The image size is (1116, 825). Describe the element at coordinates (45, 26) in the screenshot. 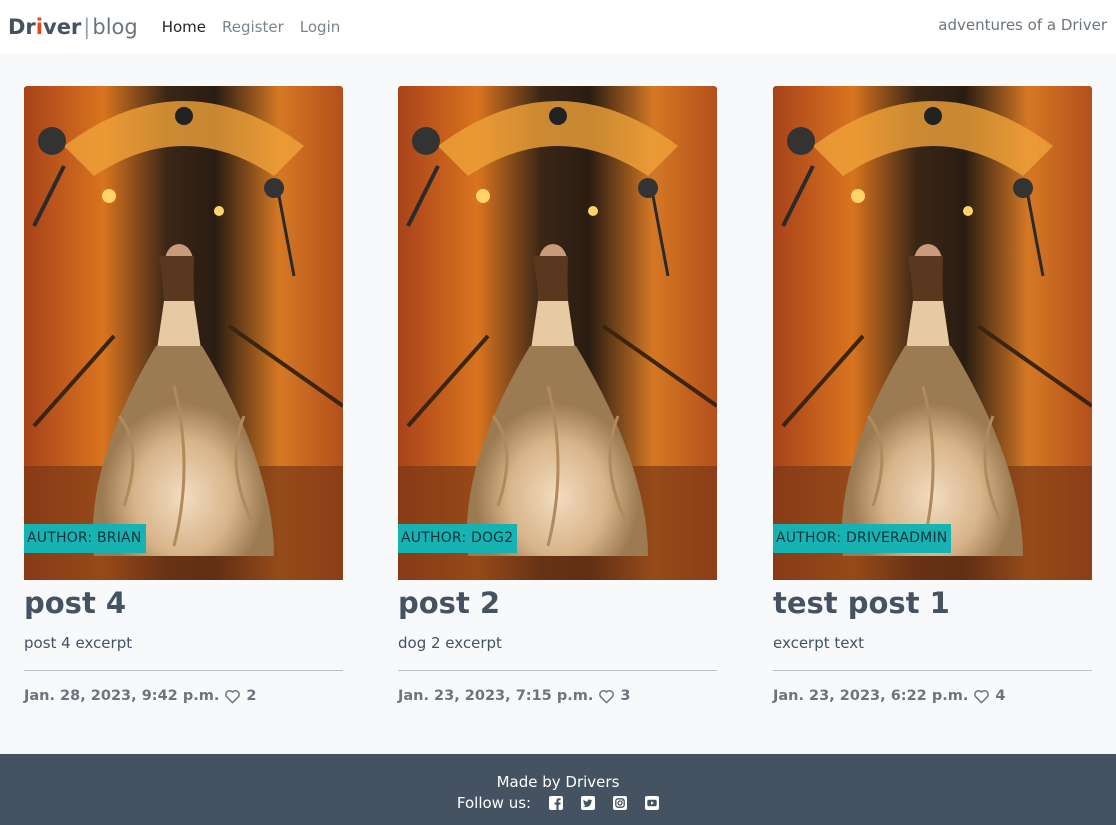

I see `brand-name: Driver` at that location.